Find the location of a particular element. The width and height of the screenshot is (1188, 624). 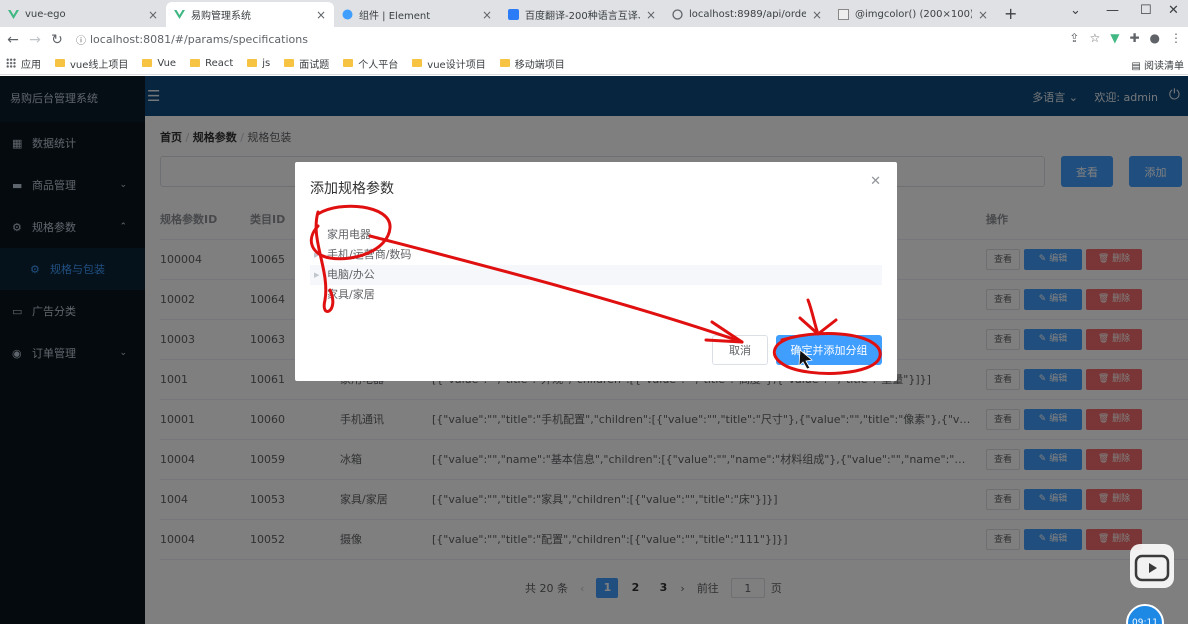

bookmark-folder: Vue is located at coordinates (159, 63).